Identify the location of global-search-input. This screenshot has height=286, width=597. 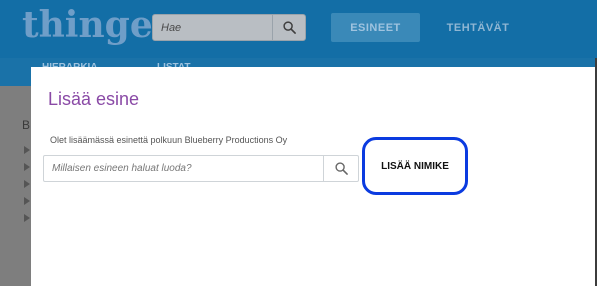
(214, 27).